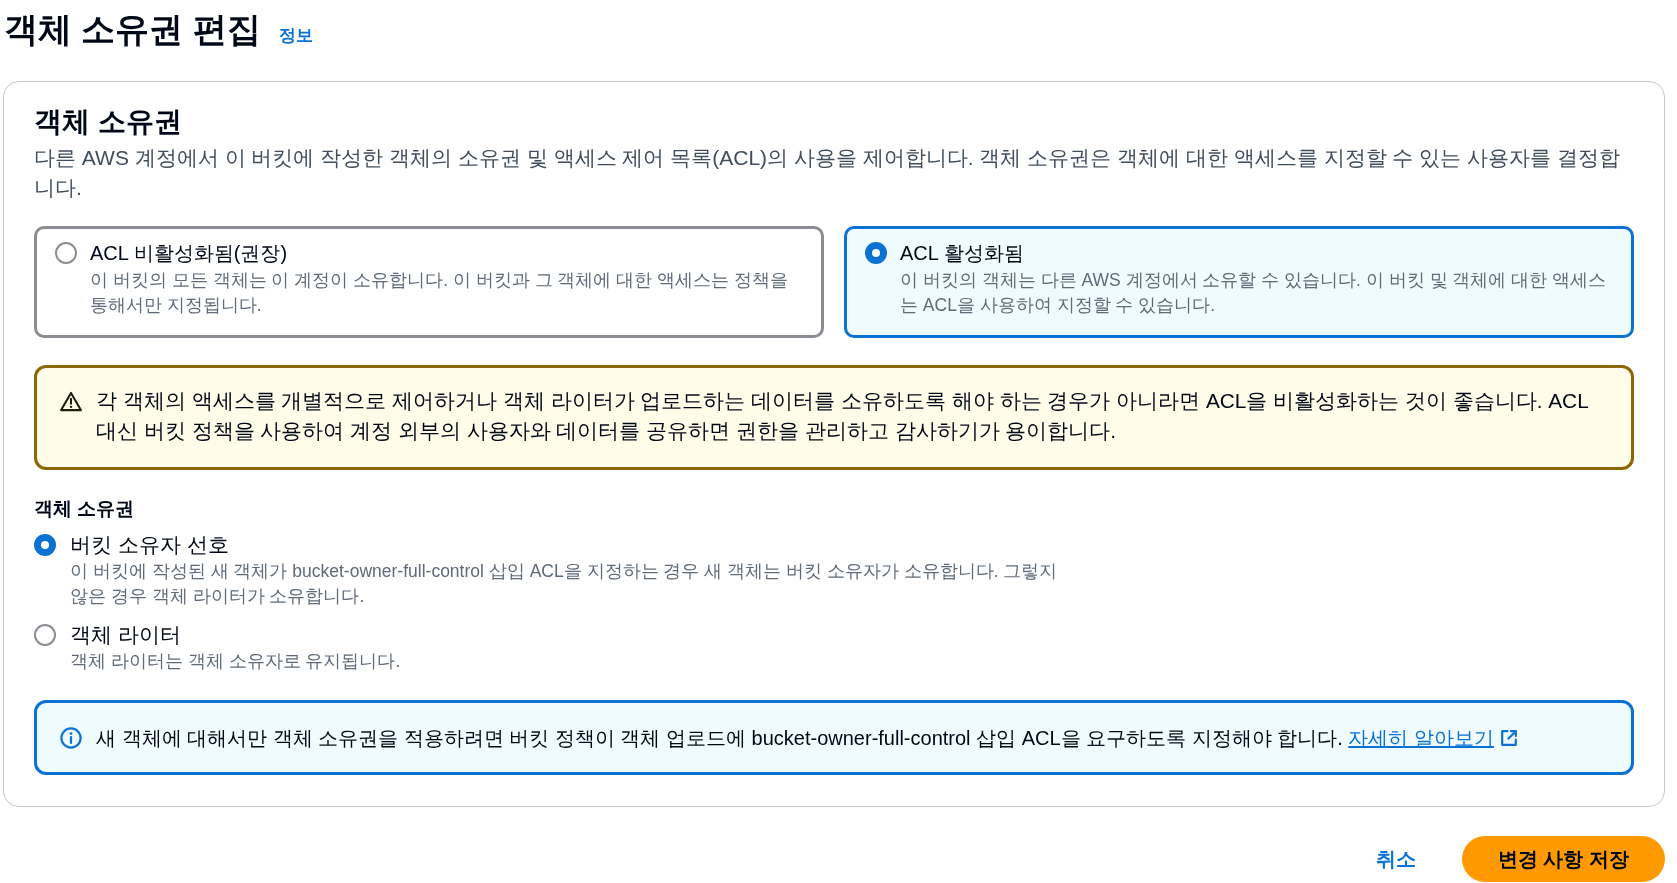  Describe the element at coordinates (962, 253) in the screenshot. I see `option-label: ACL 활성화됨` at that location.